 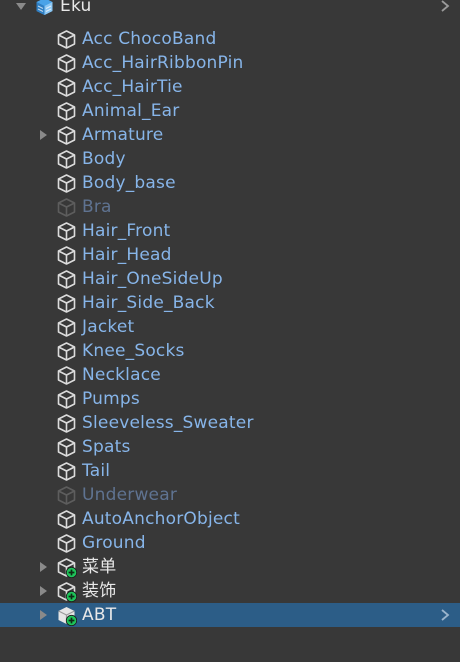 What do you see at coordinates (230, 471) in the screenshot?
I see `hierarchy-item-tail: Tail` at bounding box center [230, 471].